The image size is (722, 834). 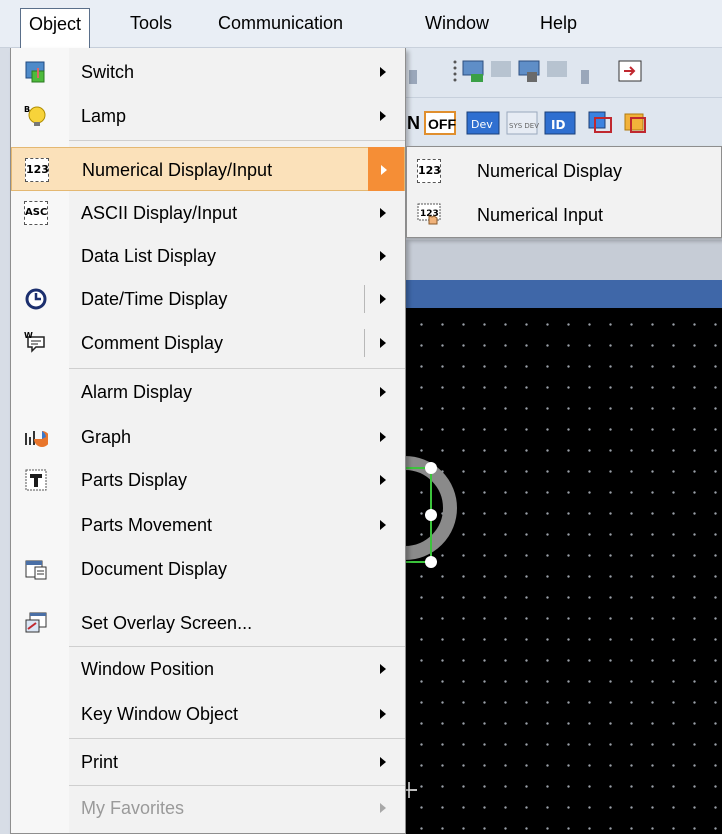 I want to click on submenu-item-label: Numerical Input, so click(x=540, y=215).